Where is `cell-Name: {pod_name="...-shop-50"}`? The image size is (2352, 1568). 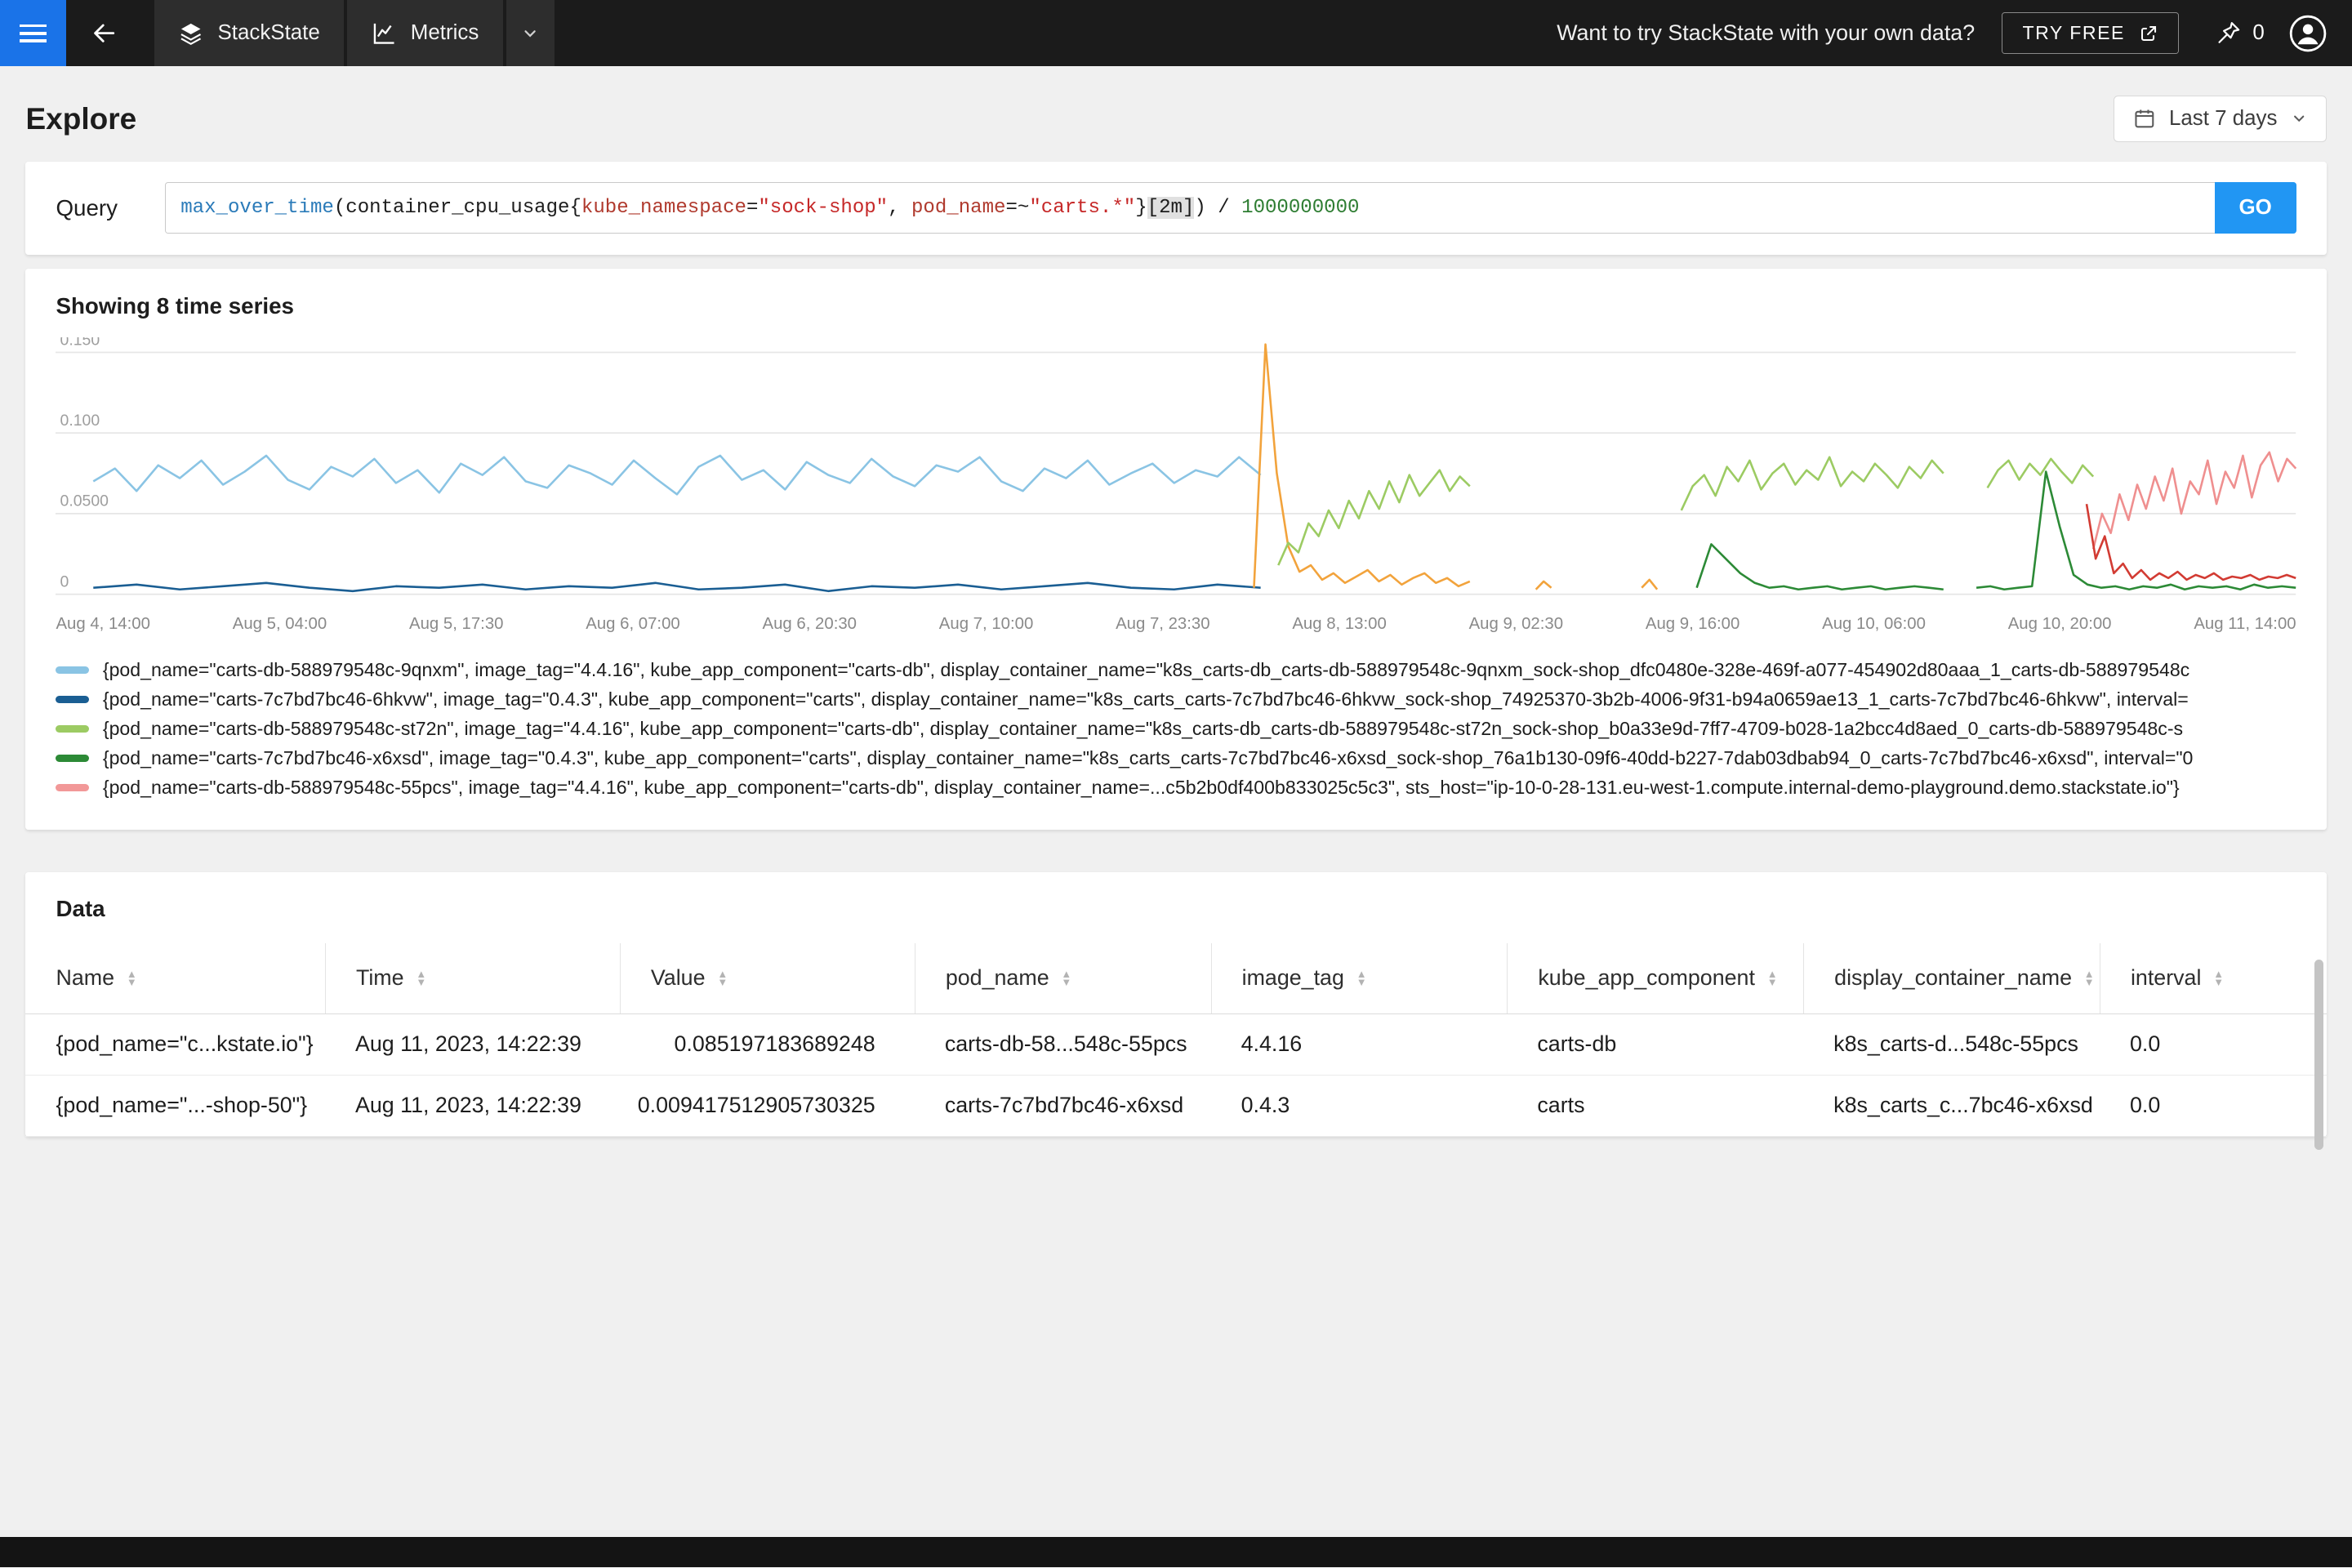 cell-Name: {pod_name="...-shop-50"} is located at coordinates (182, 1105).